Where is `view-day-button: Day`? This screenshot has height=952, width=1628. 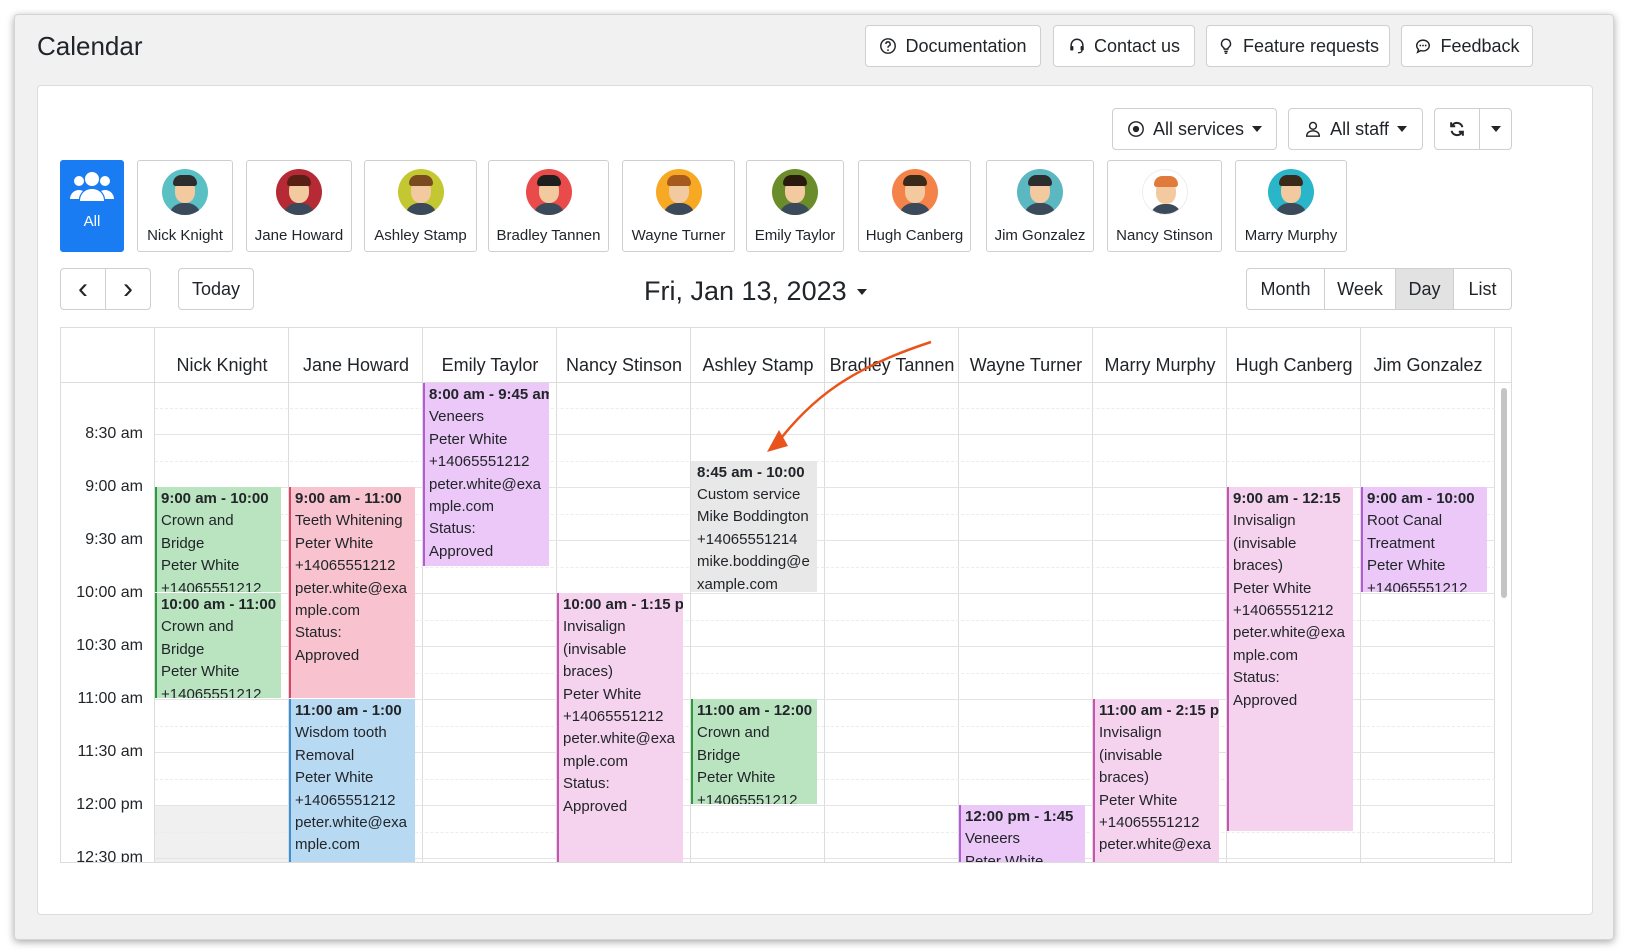
view-day-button: Day is located at coordinates (1424, 289).